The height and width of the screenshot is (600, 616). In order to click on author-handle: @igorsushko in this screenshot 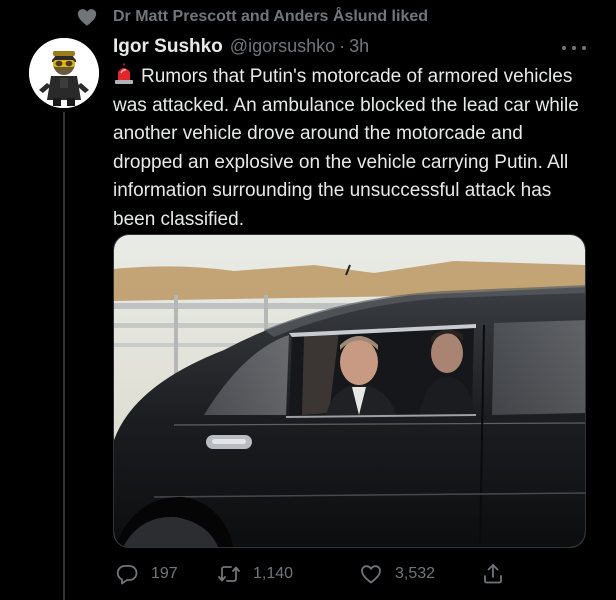, I will do `click(282, 46)`.